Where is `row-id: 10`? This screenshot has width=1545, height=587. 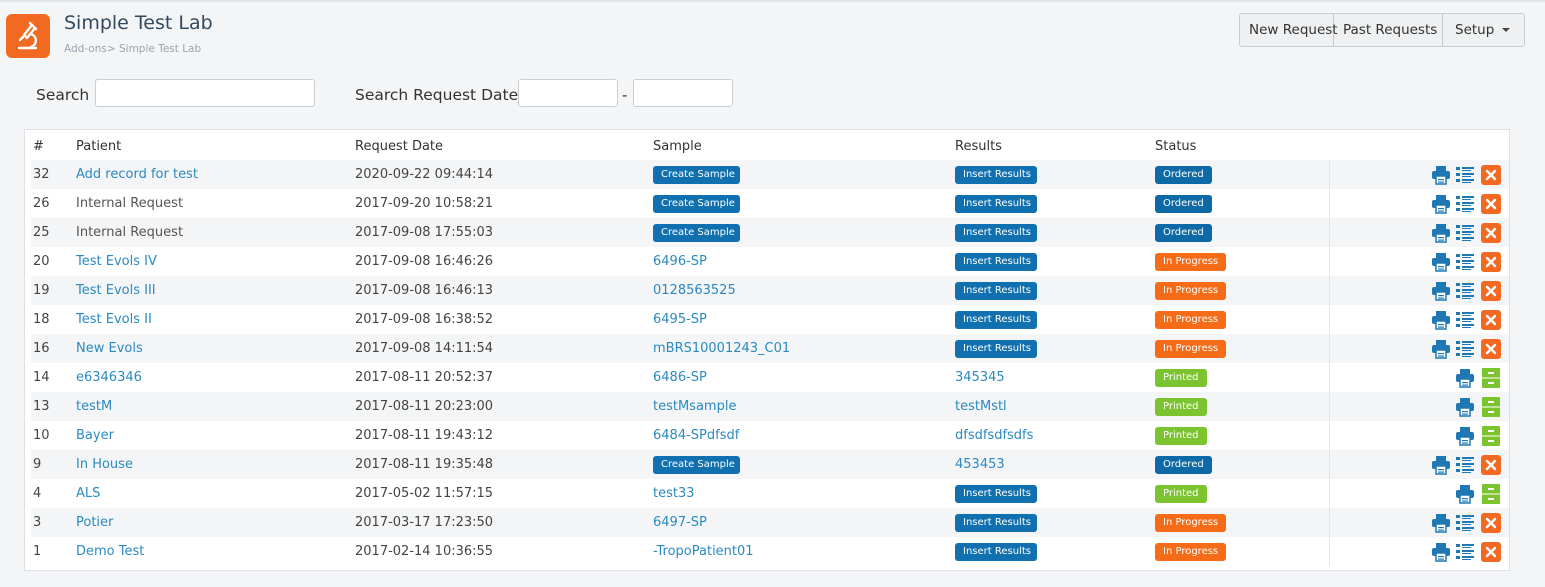
row-id: 10 is located at coordinates (41, 435).